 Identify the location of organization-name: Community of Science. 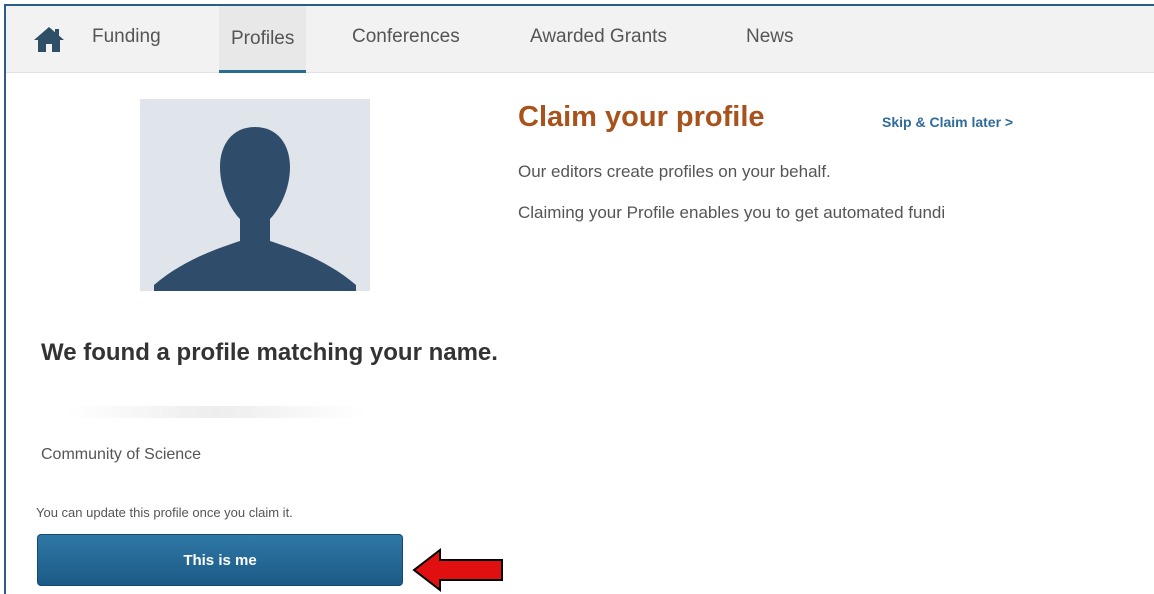
(121, 454).